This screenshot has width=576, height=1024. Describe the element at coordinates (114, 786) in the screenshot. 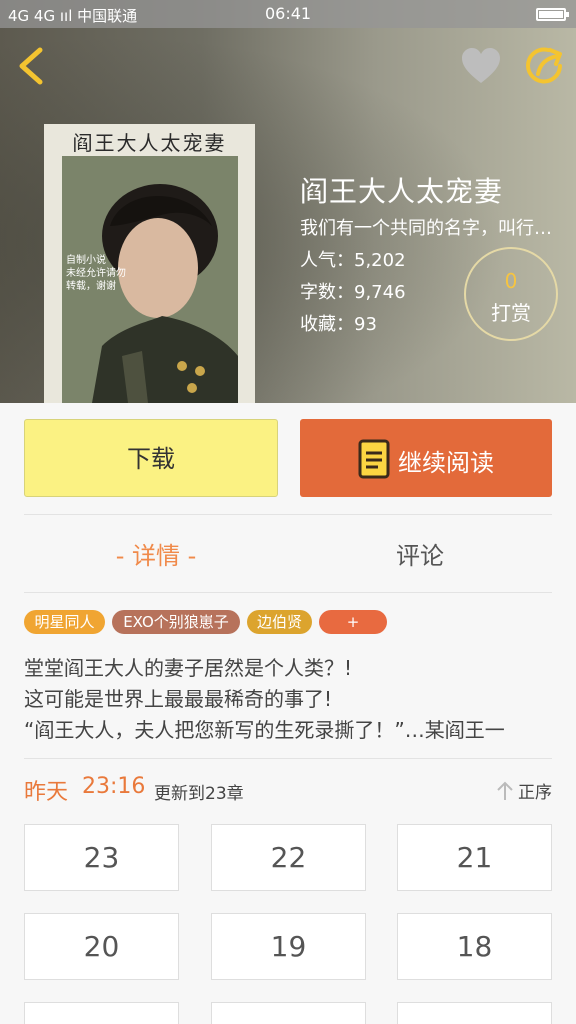

I see `update-time: 23:16` at that location.